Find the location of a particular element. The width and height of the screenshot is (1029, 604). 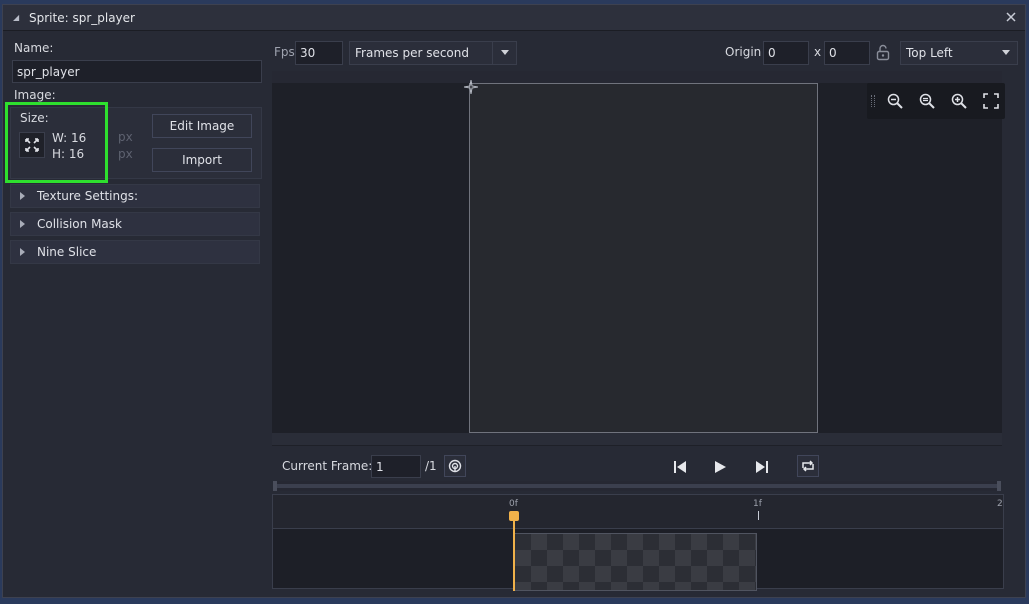

scrubber-handle-left is located at coordinates (275, 486).